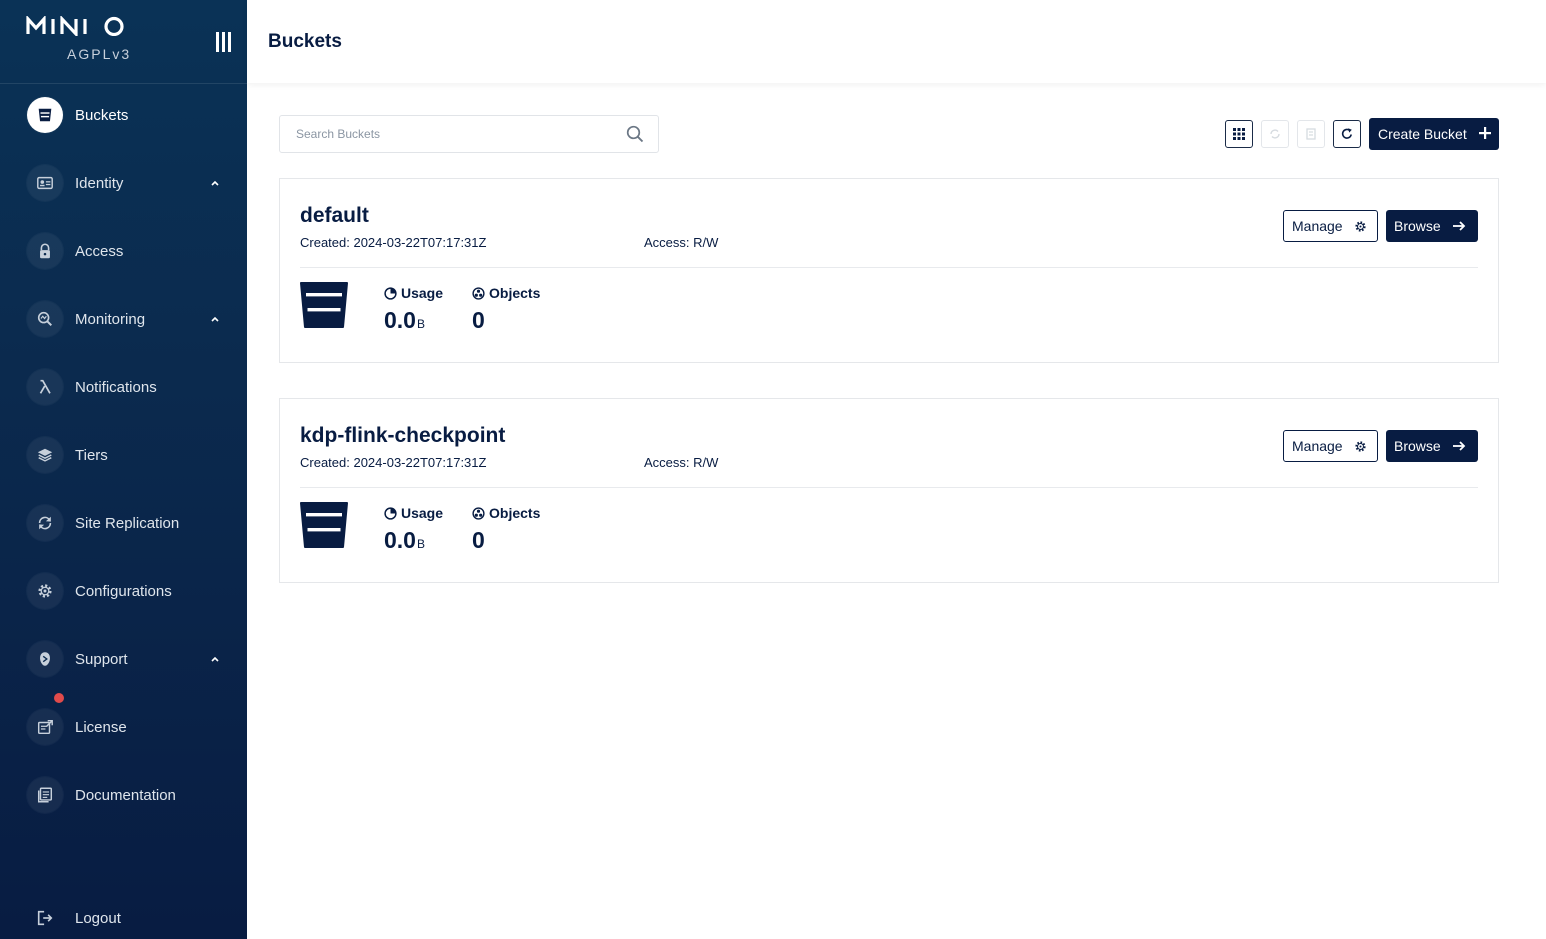  Describe the element at coordinates (45, 251) in the screenshot. I see `lock-icon` at that location.